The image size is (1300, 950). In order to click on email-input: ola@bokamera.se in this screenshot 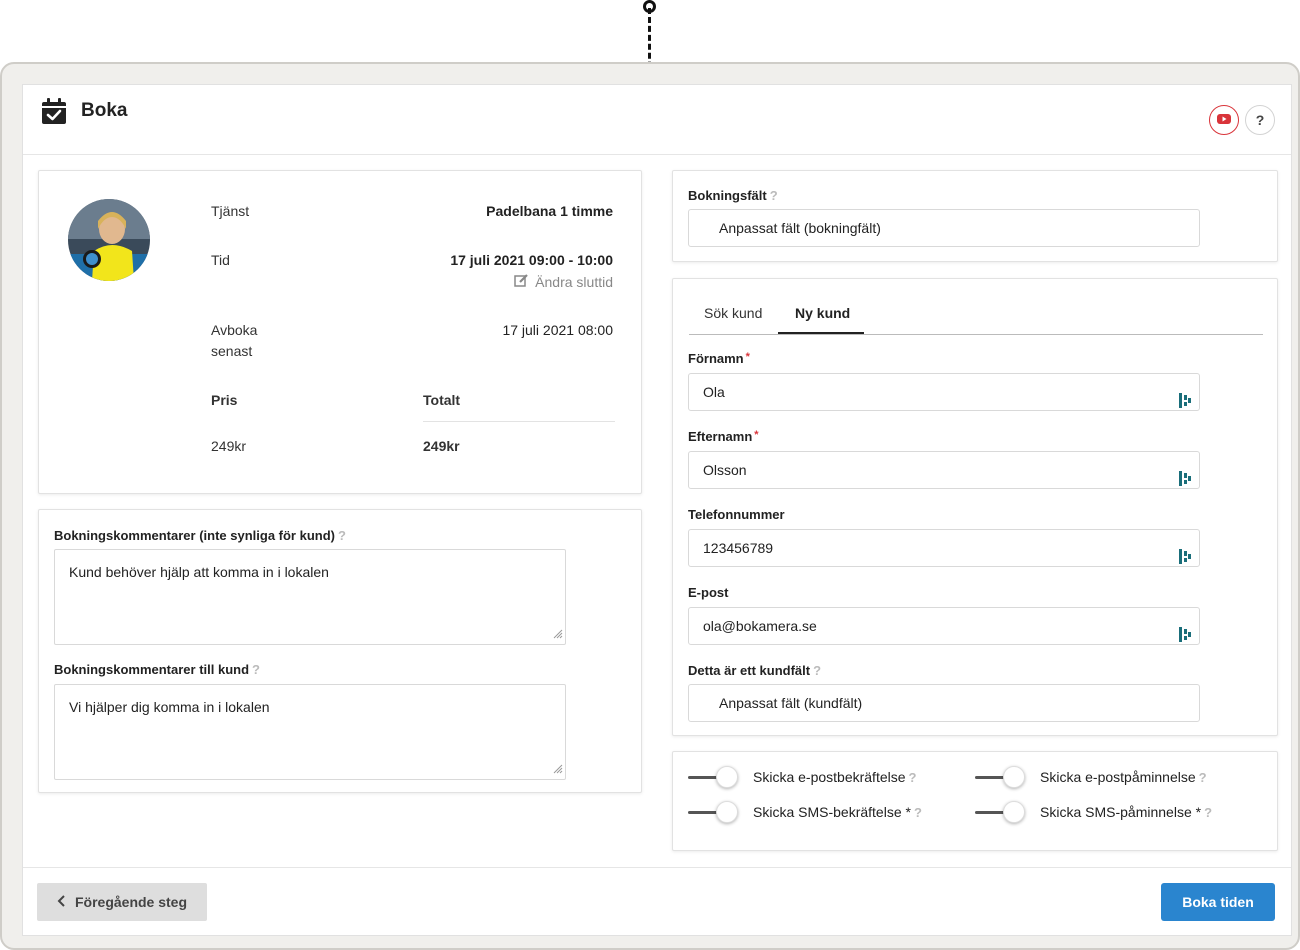, I will do `click(944, 626)`.